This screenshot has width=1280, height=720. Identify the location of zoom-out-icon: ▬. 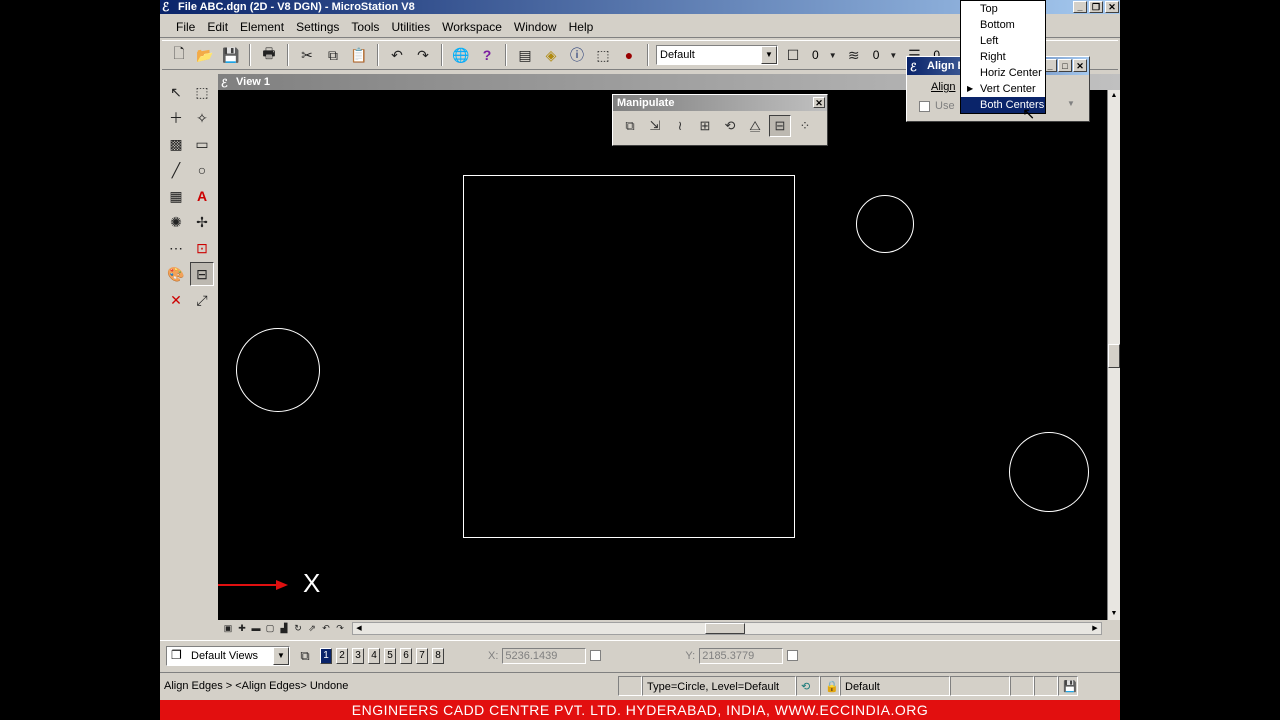
(256, 628).